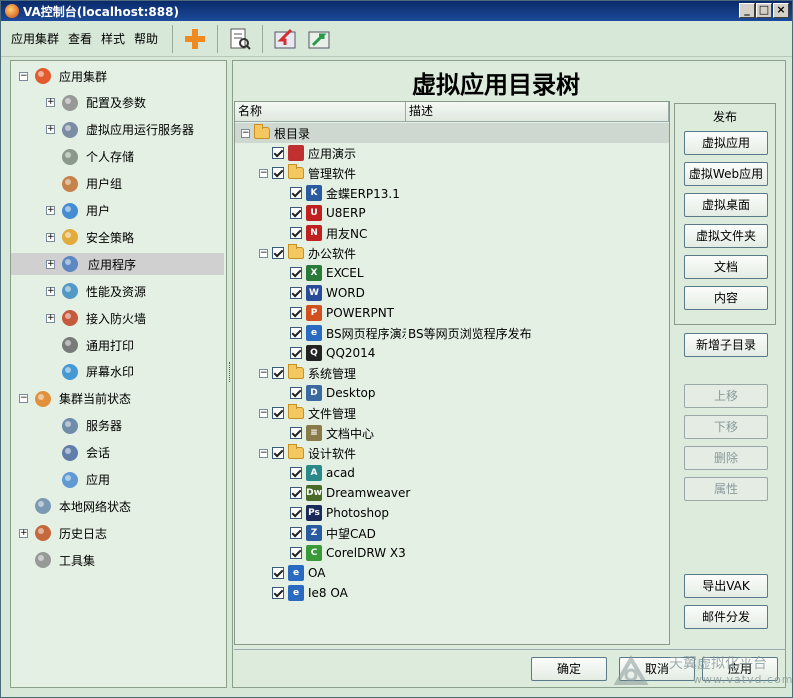  I want to click on add-icon, so click(195, 39).